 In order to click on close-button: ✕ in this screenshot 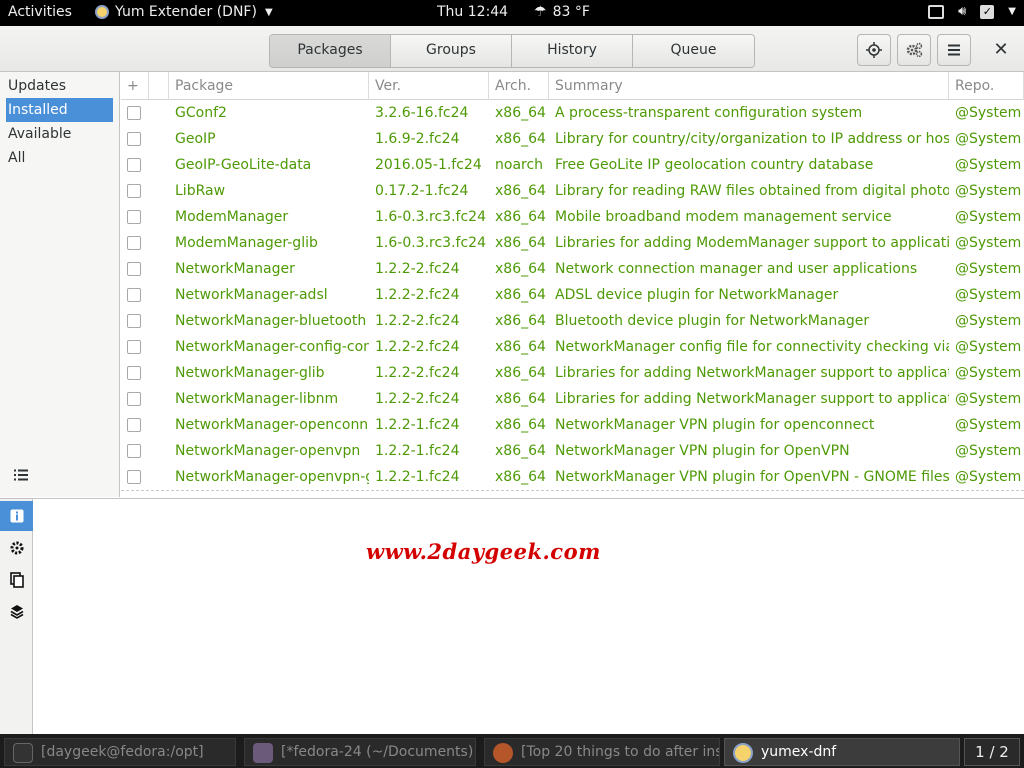, I will do `click(1001, 50)`.